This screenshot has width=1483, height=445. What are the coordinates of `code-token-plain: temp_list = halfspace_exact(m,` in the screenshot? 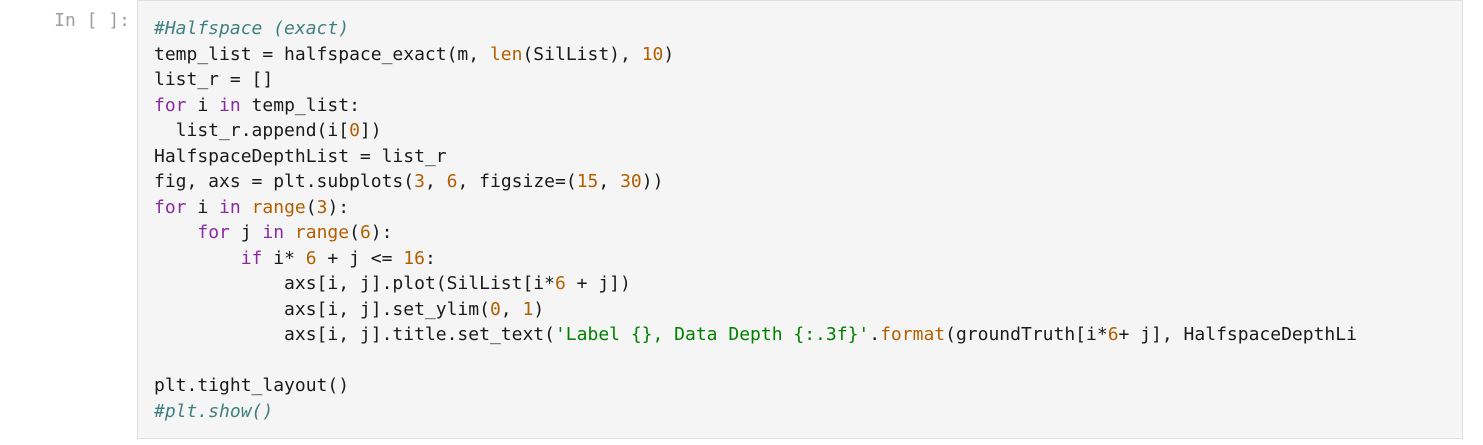 It's located at (322, 54).